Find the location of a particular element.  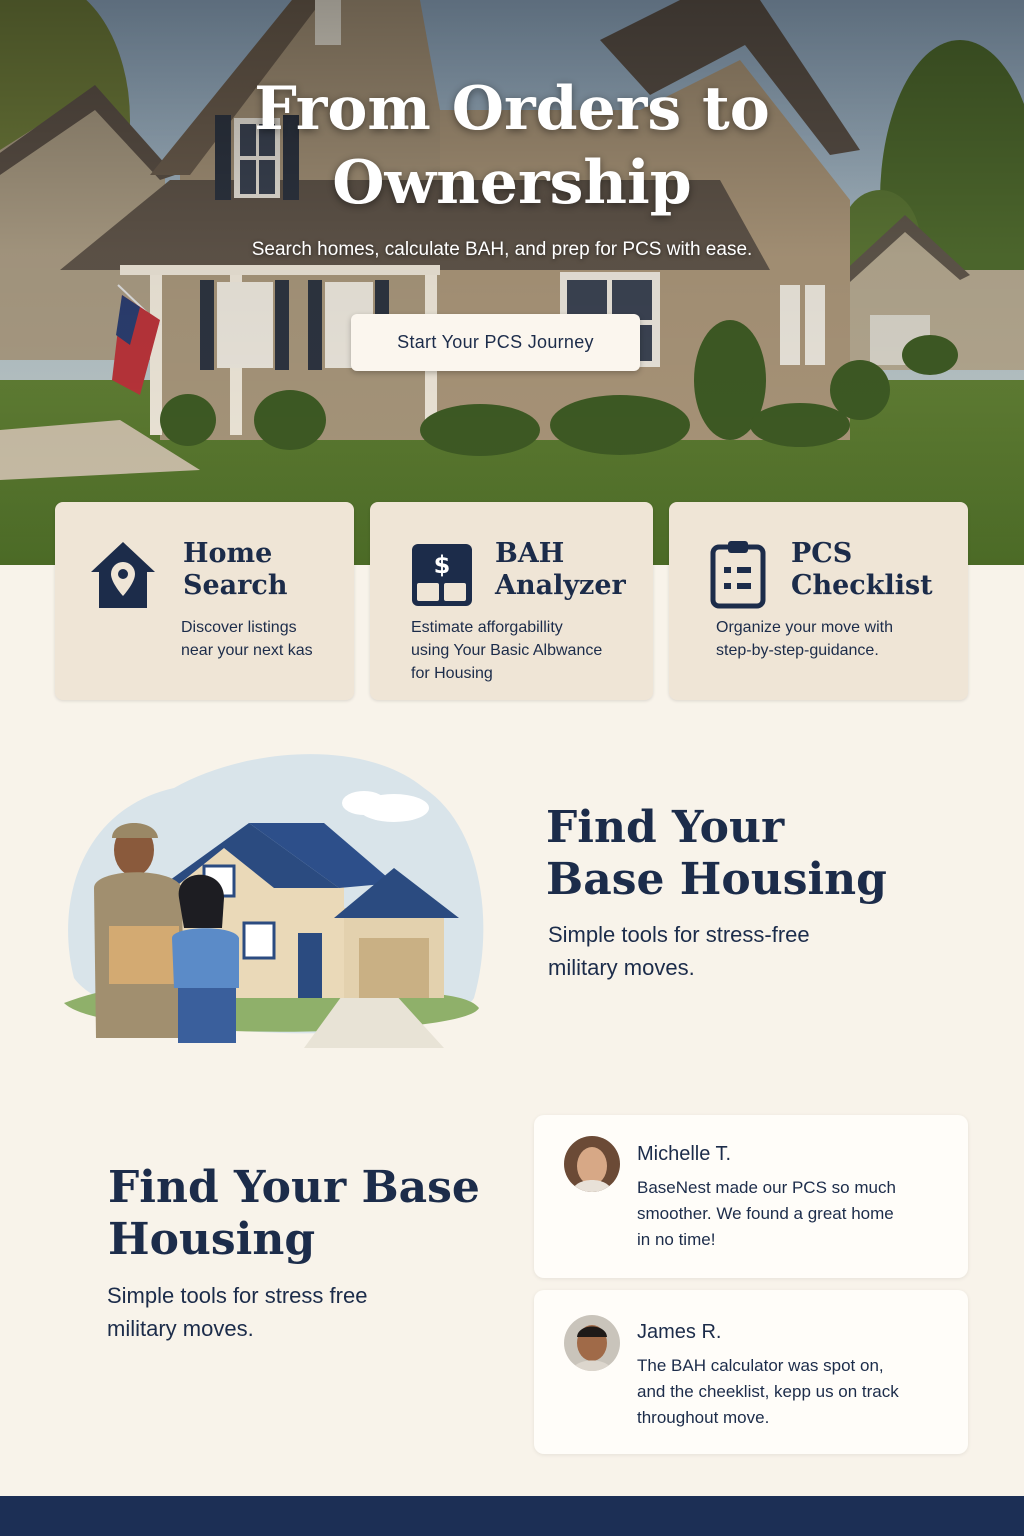

feature-title-line: Checklist is located at coordinates (862, 585).